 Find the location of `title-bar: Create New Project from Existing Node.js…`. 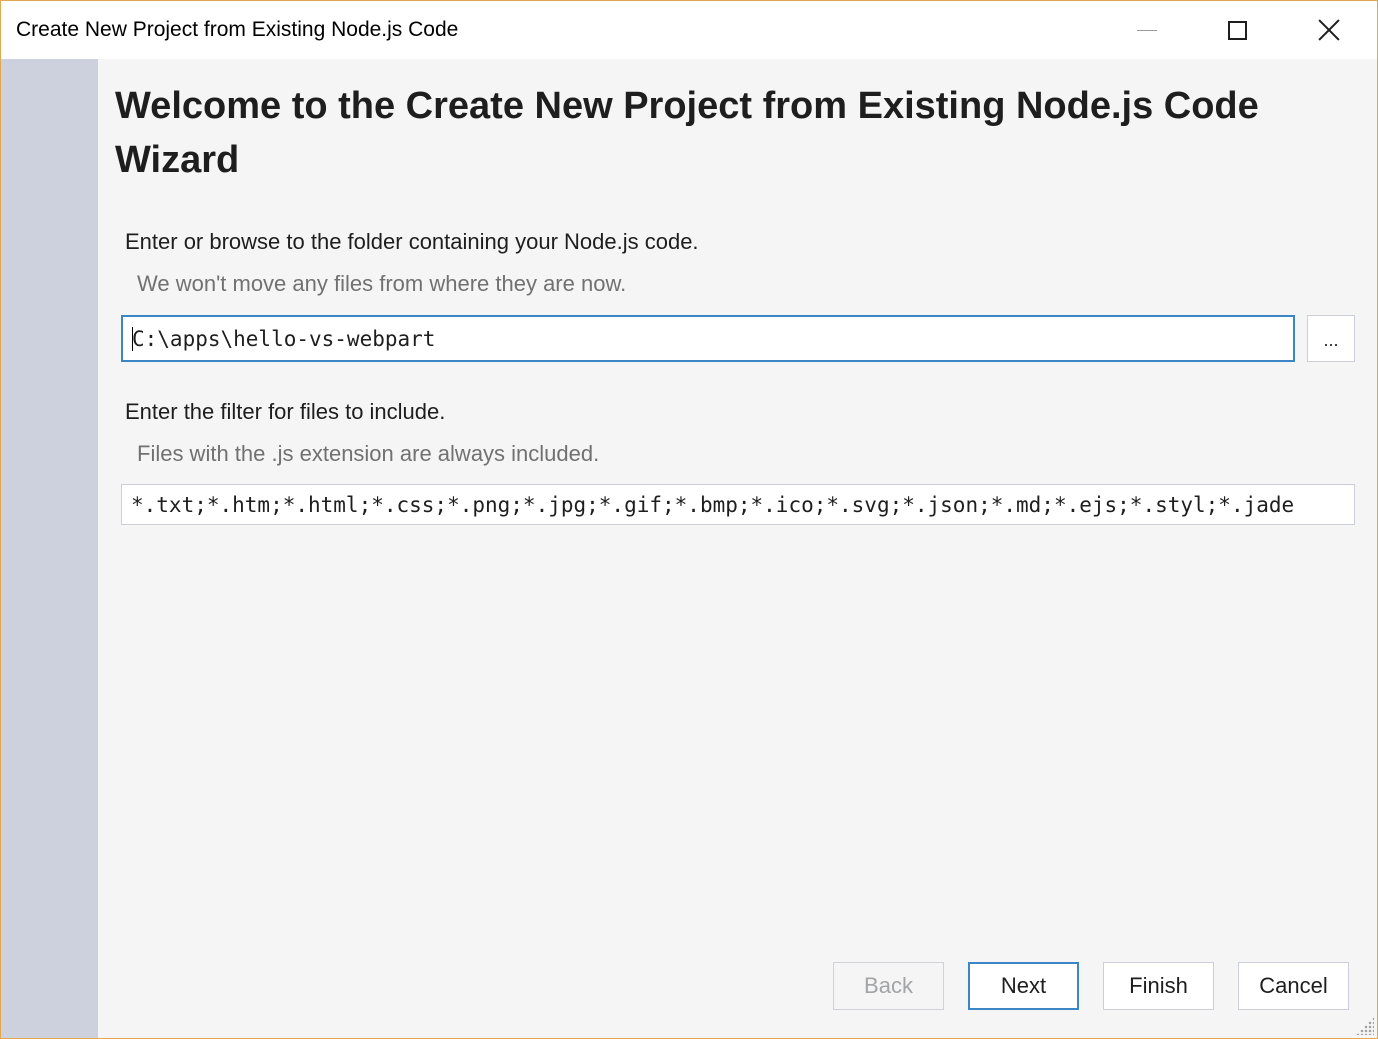

title-bar: Create New Project from Existing Node.js… is located at coordinates (689, 30).